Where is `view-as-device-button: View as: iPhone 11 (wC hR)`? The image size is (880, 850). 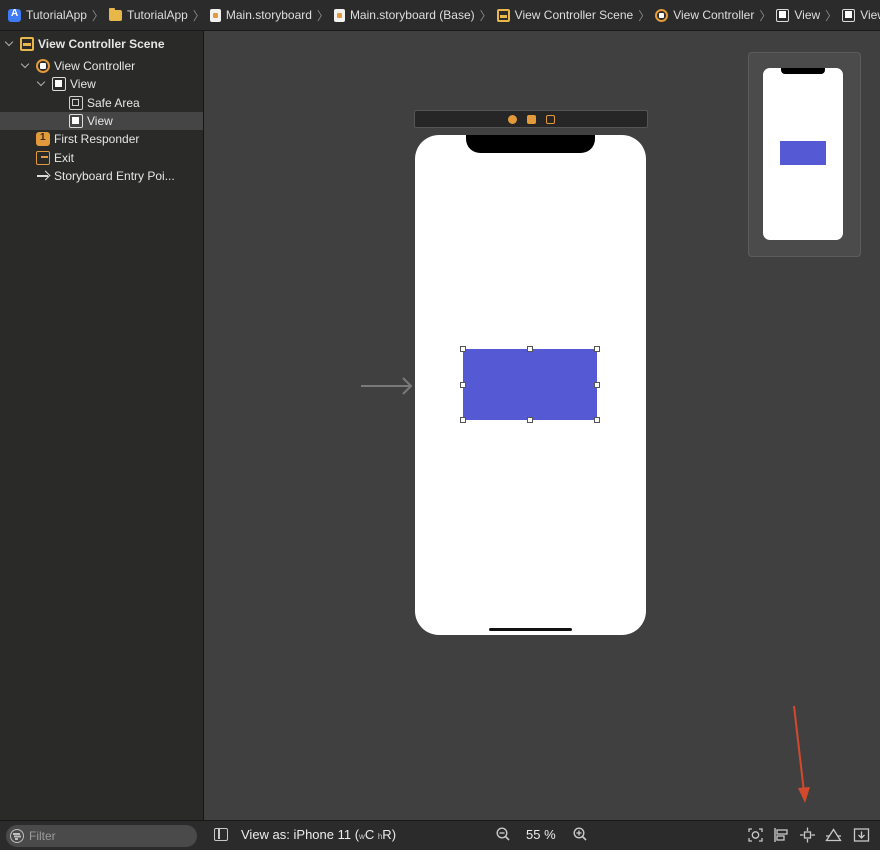 view-as-device-button: View as: iPhone 11 (wC hR) is located at coordinates (318, 834).